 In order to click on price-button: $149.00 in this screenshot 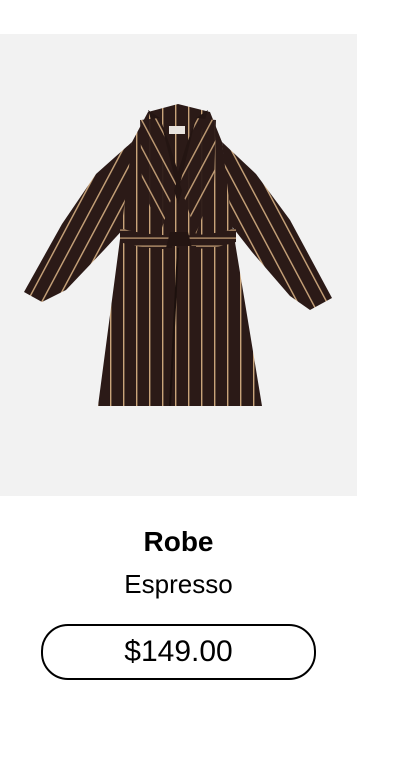, I will do `click(178, 652)`.